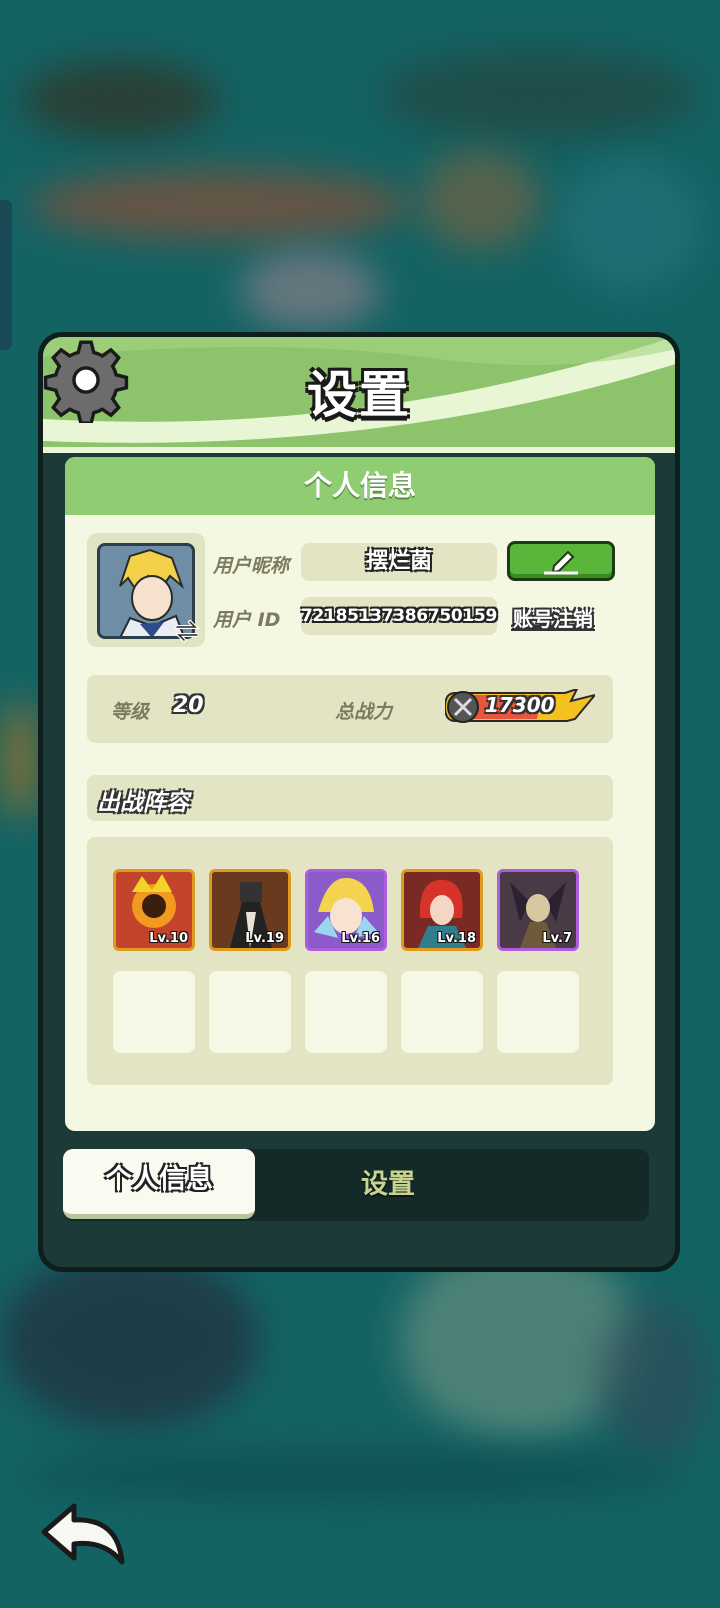 The width and height of the screenshot is (720, 1608). What do you see at coordinates (6, 275) in the screenshot?
I see `screen-edge-tab` at bounding box center [6, 275].